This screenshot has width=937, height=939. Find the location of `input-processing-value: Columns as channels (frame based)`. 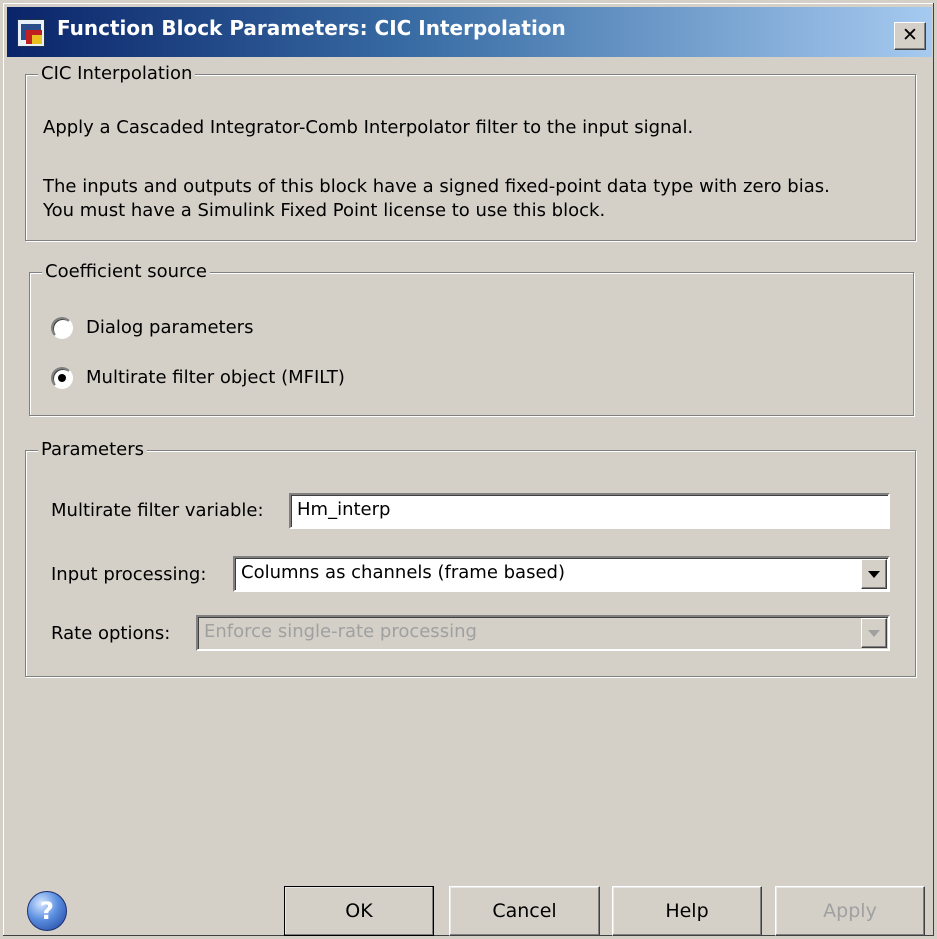

input-processing-value: Columns as channels (frame based) is located at coordinates (403, 572).